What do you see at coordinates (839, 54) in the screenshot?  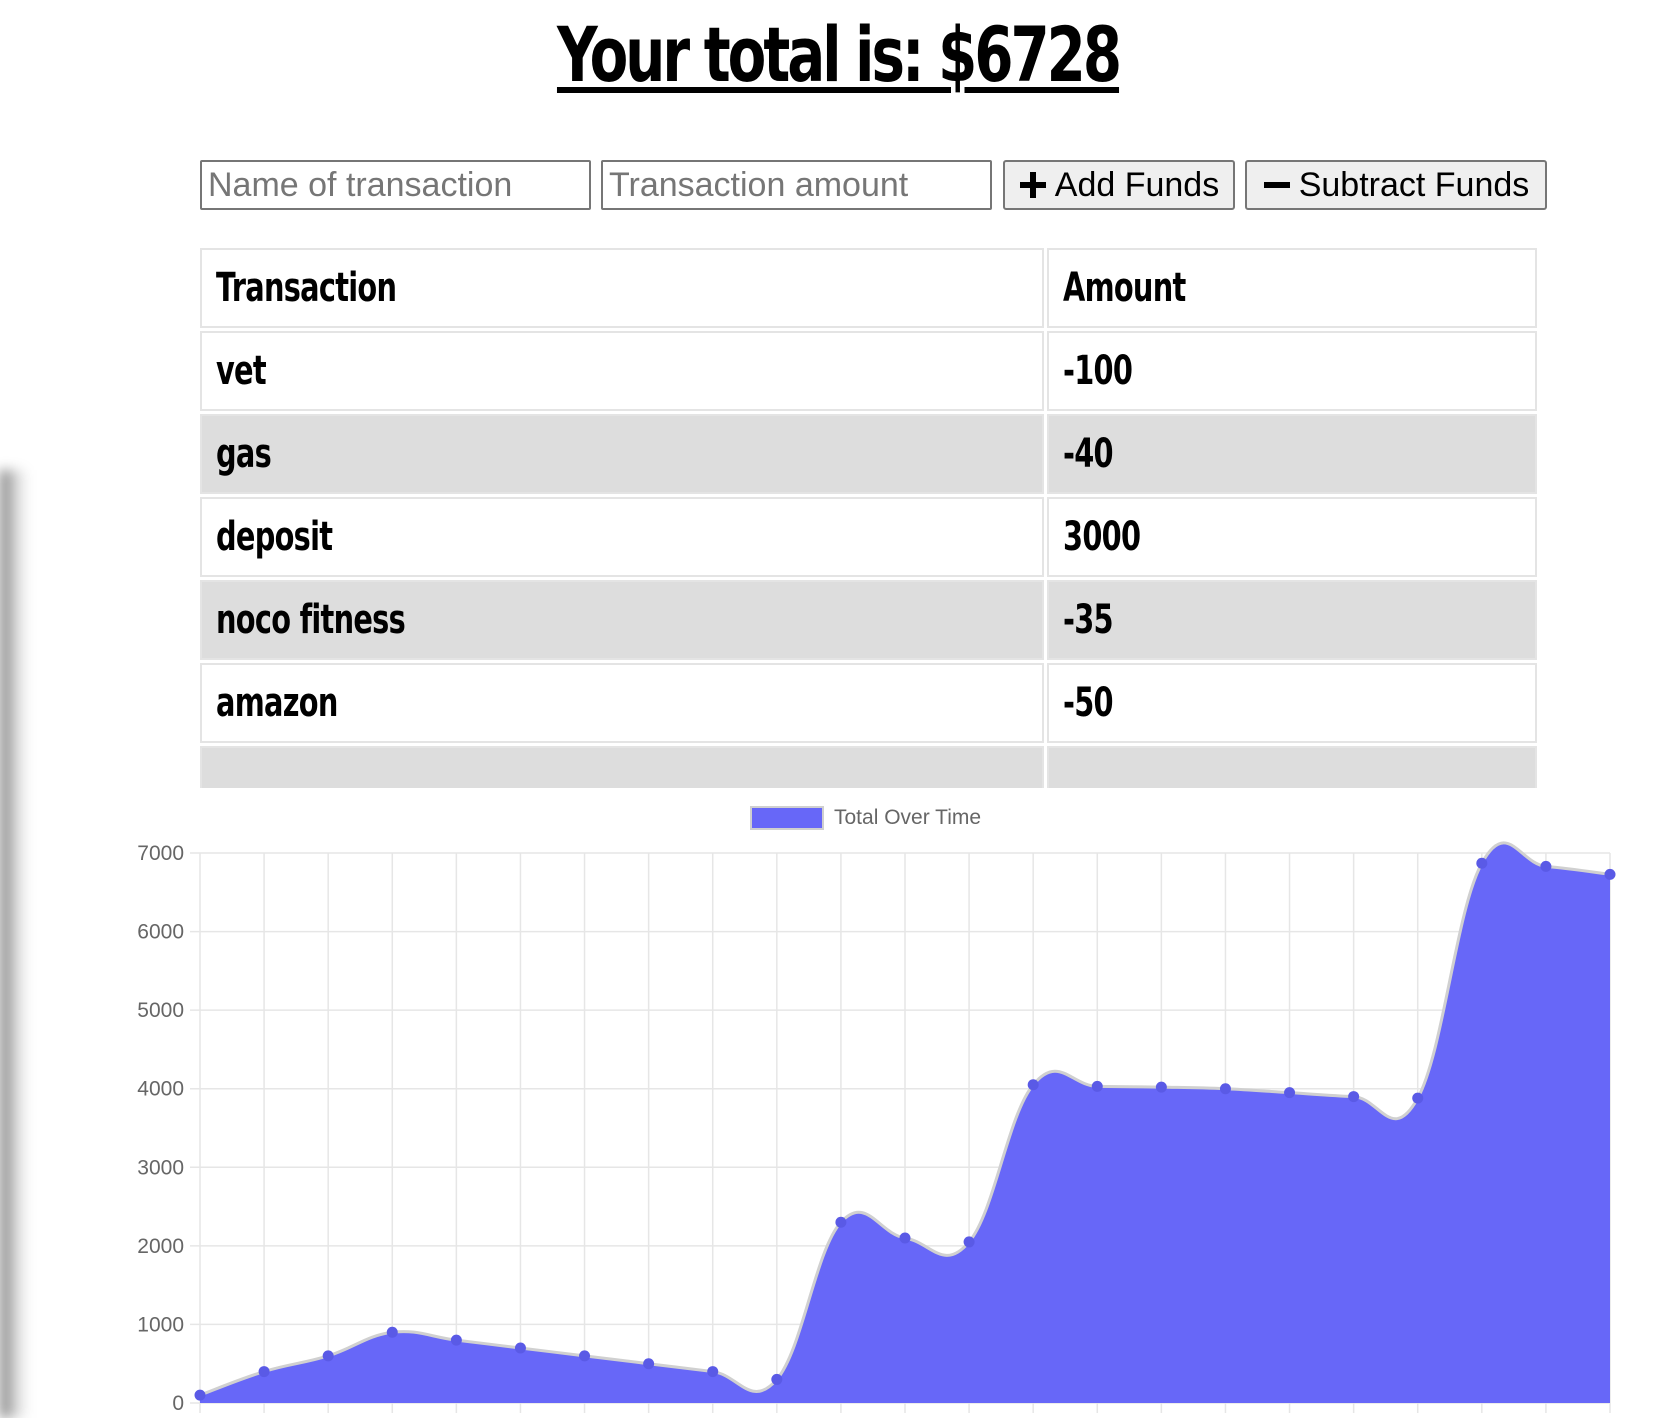 I see `total-heading: Your total is: $6728` at bounding box center [839, 54].